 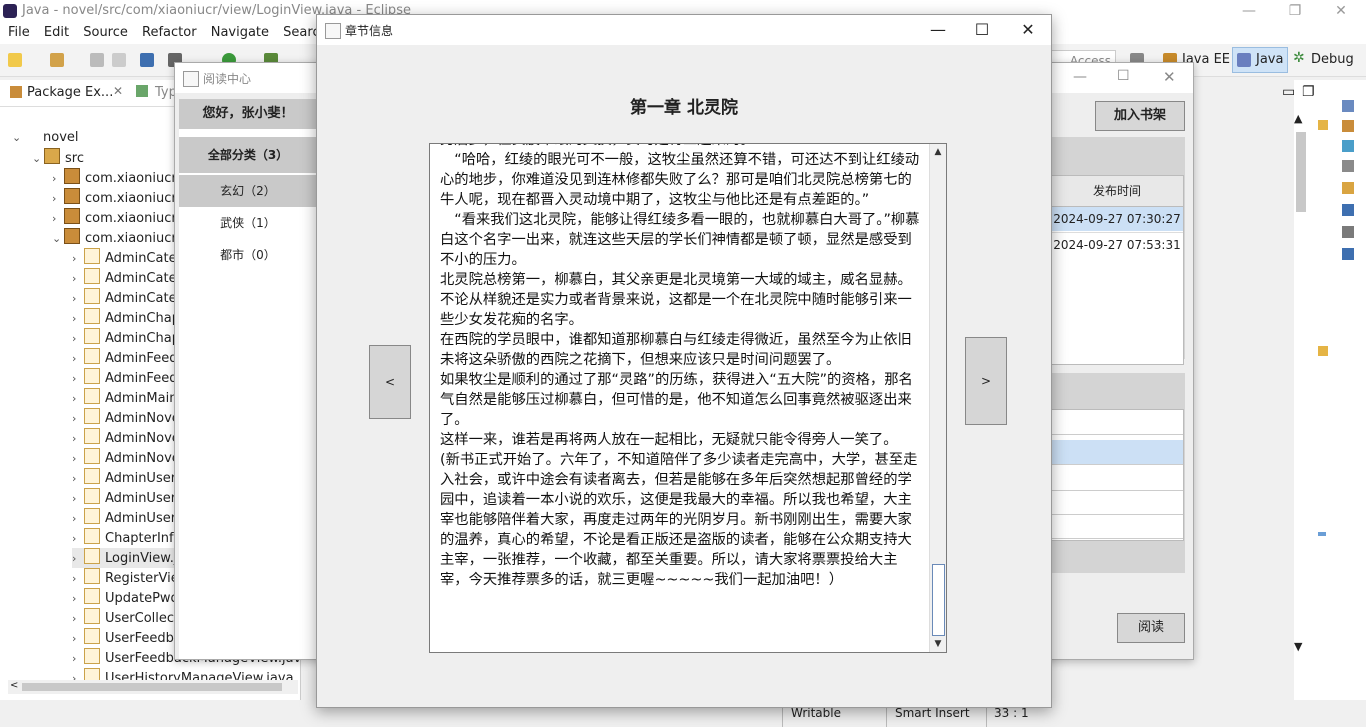 What do you see at coordinates (248, 255) in the screenshot?
I see `category-dushi: 都市（0）` at bounding box center [248, 255].